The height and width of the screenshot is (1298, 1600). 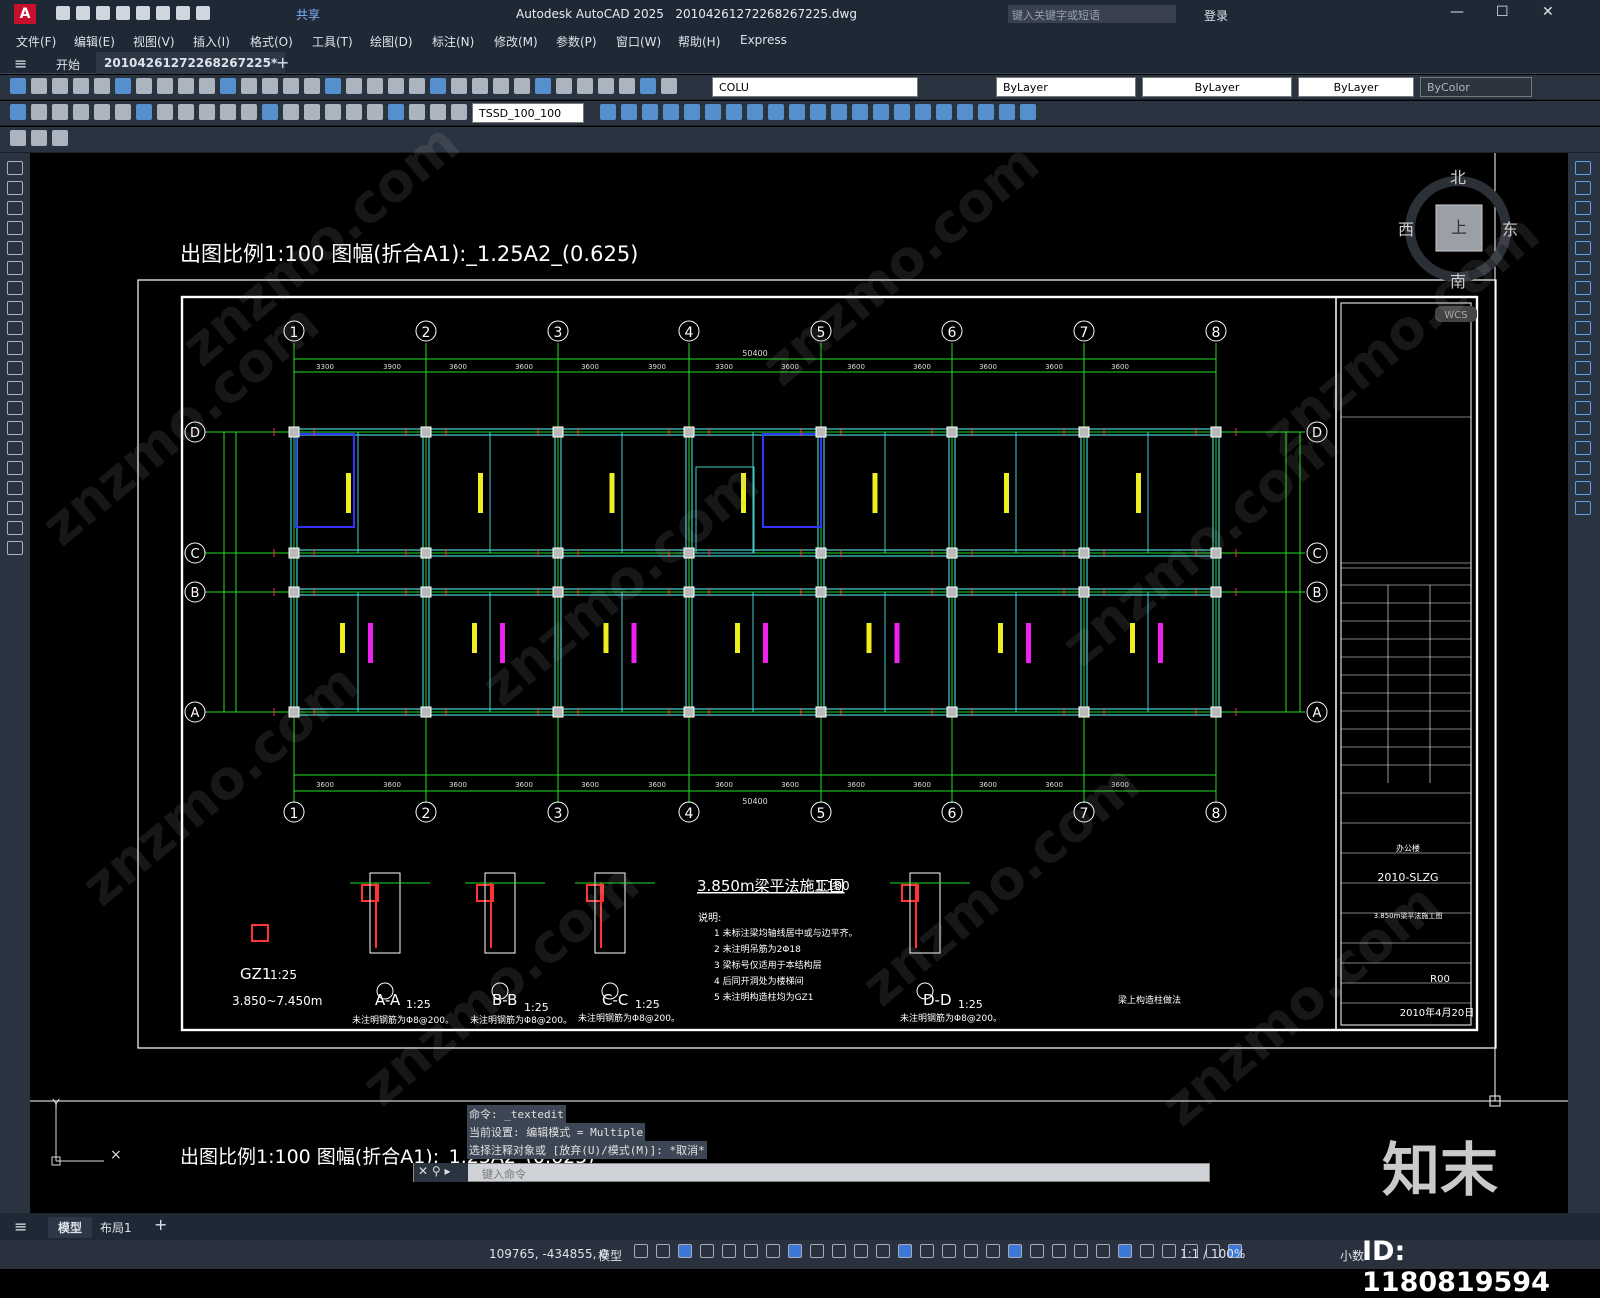 I want to click on annotation-scale: 1:1 / 100%, so click(x=1212, y=1254).